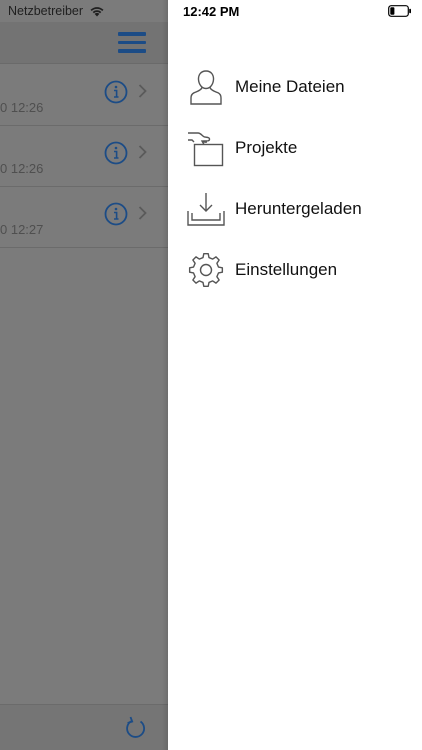  I want to click on person-icon, so click(206, 87).